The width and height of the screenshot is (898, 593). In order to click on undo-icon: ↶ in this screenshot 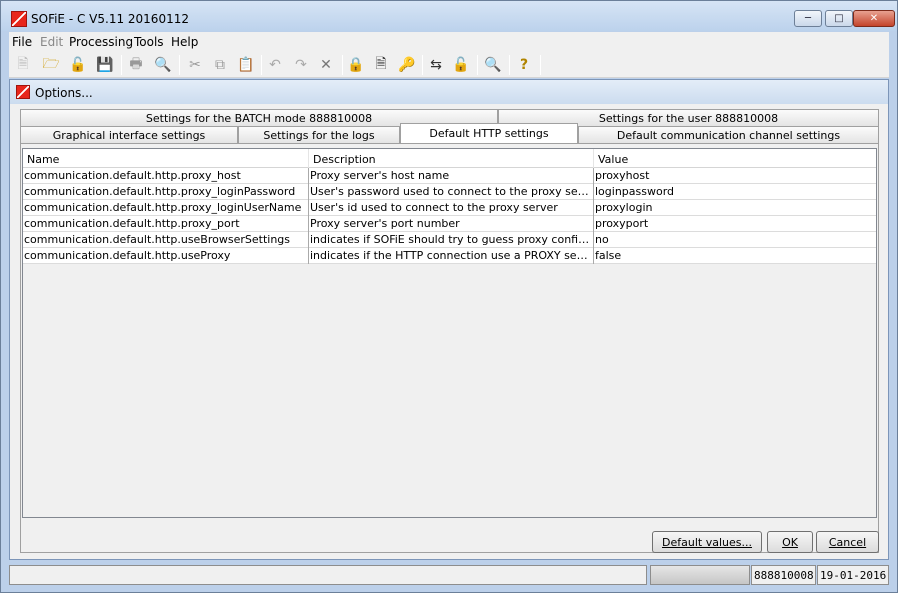, I will do `click(275, 65)`.